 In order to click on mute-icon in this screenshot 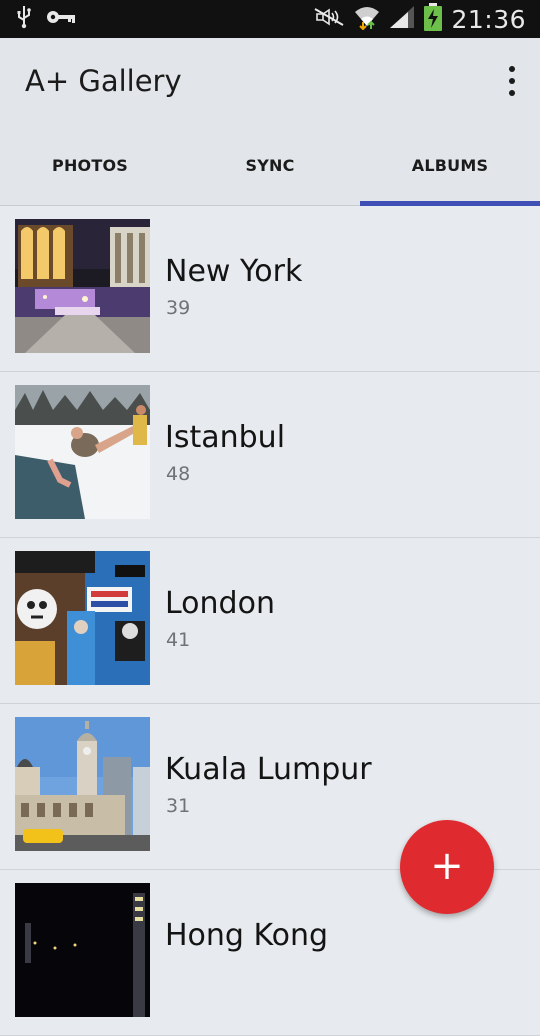, I will do `click(329, 19)`.